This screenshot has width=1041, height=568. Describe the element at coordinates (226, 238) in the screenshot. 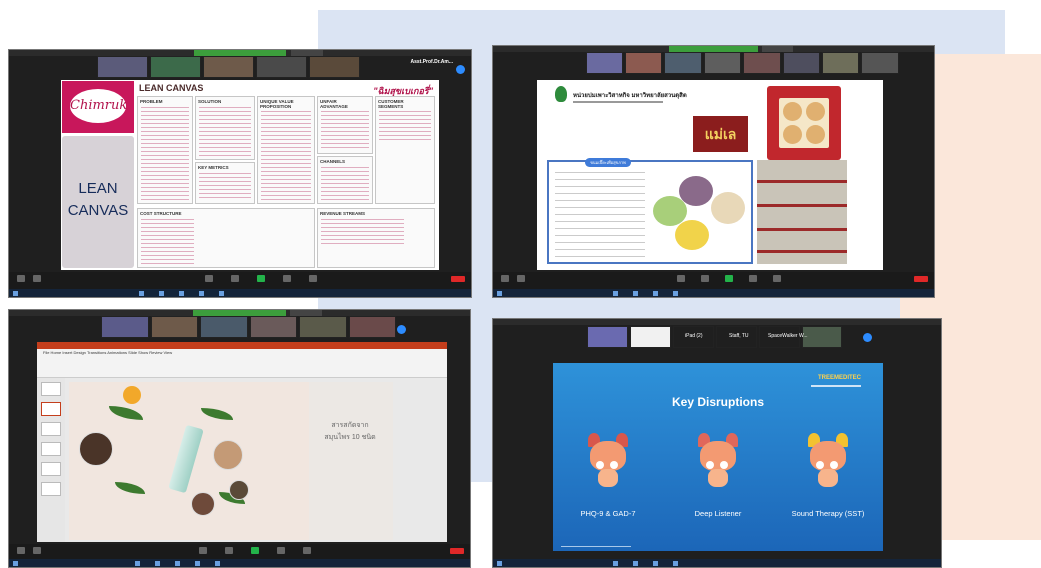

I see `box-cost-structure: COST STRUCTURE` at that location.